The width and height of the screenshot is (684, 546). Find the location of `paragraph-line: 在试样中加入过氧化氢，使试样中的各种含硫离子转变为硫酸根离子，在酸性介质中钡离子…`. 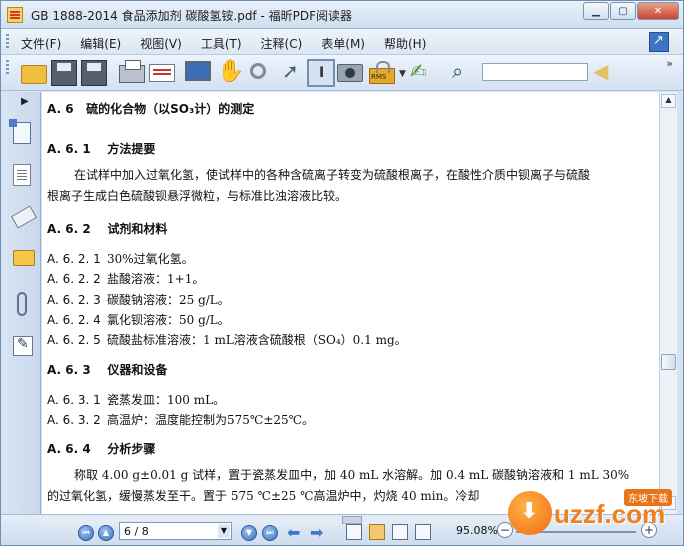

paragraph-line: 在试样中加入过氧化氢，使试样中的各种含硫离子转变为硫酸根离子，在酸性介质中钡离子… is located at coordinates (332, 175).